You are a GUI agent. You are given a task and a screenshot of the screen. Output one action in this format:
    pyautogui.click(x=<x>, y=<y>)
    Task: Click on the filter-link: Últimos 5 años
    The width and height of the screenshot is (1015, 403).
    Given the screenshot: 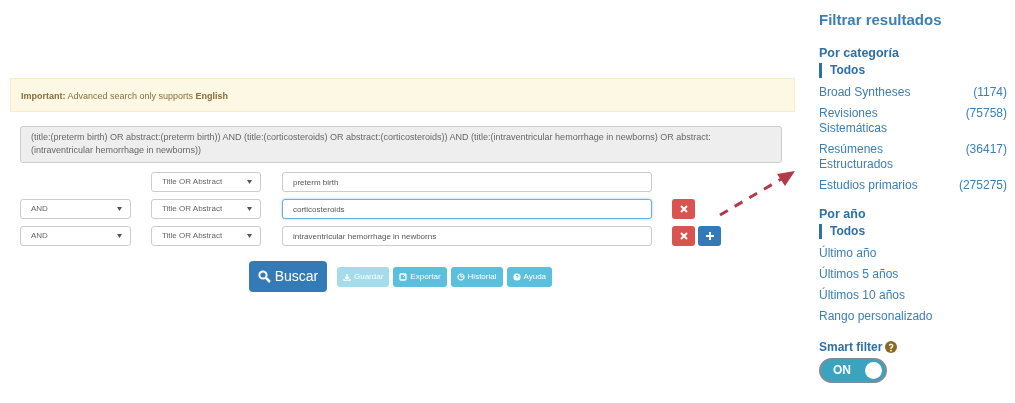 What is the action you would take?
    pyautogui.click(x=913, y=274)
    